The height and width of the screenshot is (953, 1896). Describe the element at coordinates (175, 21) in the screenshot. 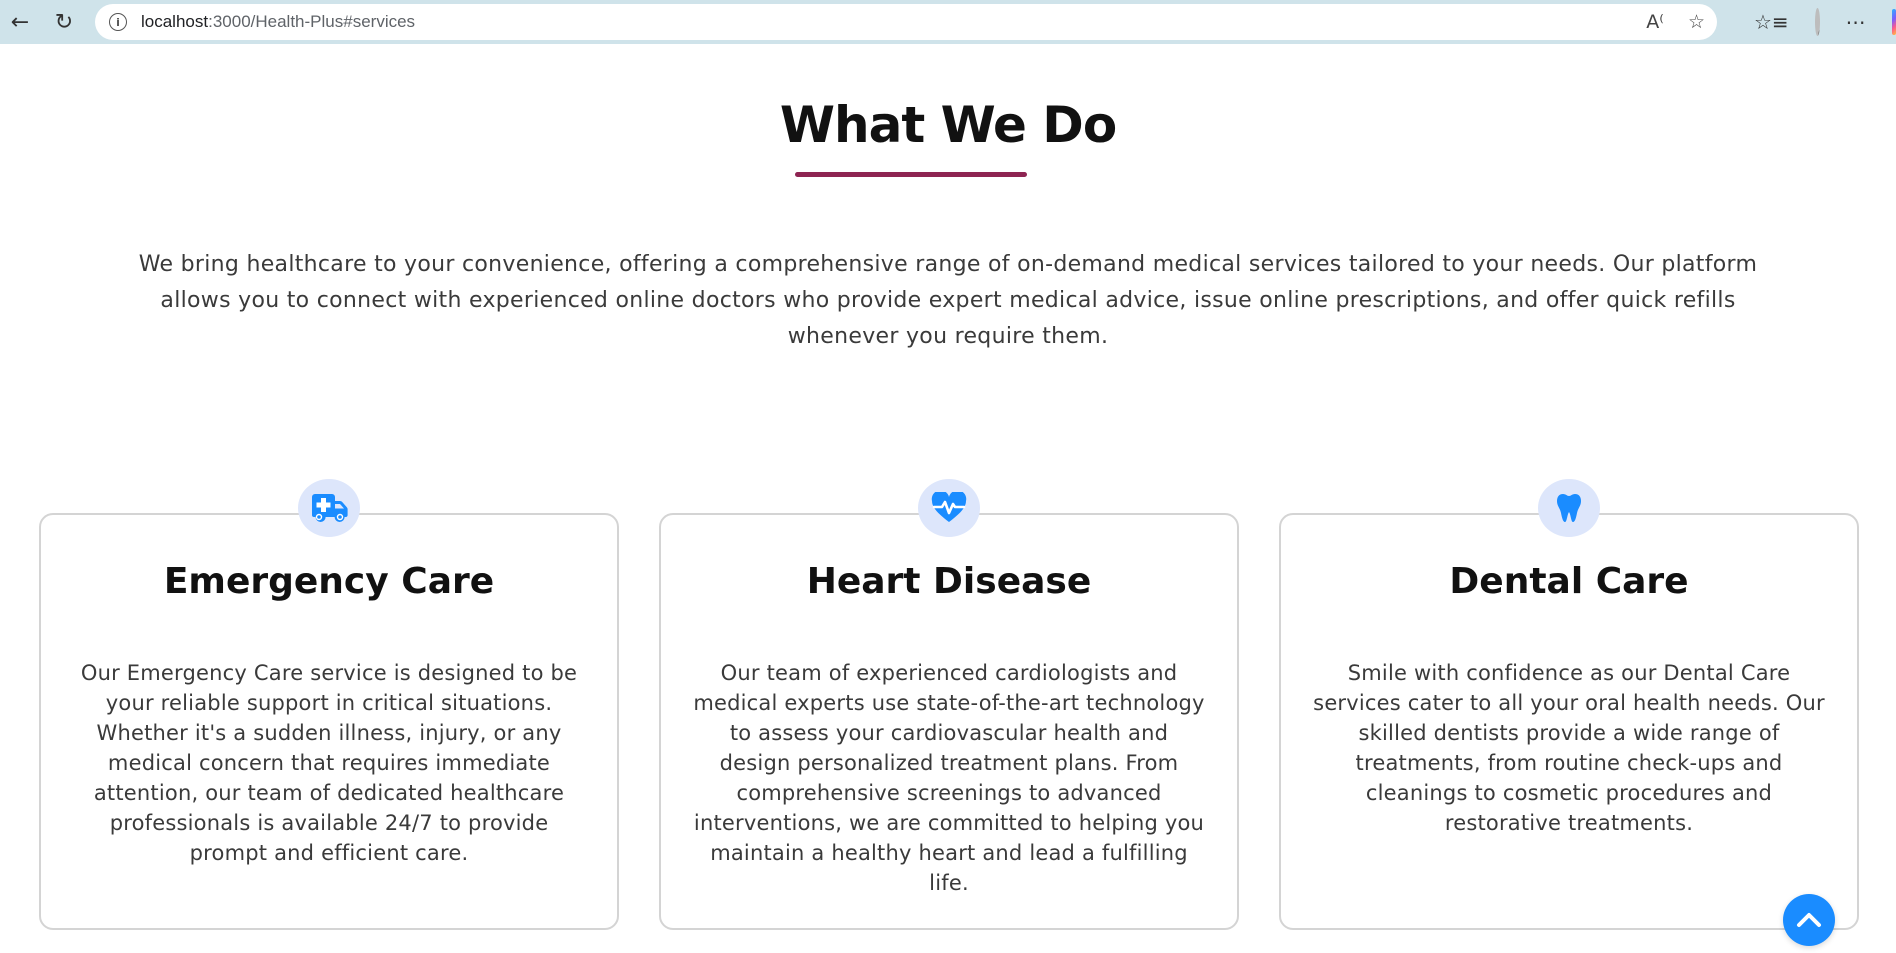

I see `url-host: localhost` at that location.